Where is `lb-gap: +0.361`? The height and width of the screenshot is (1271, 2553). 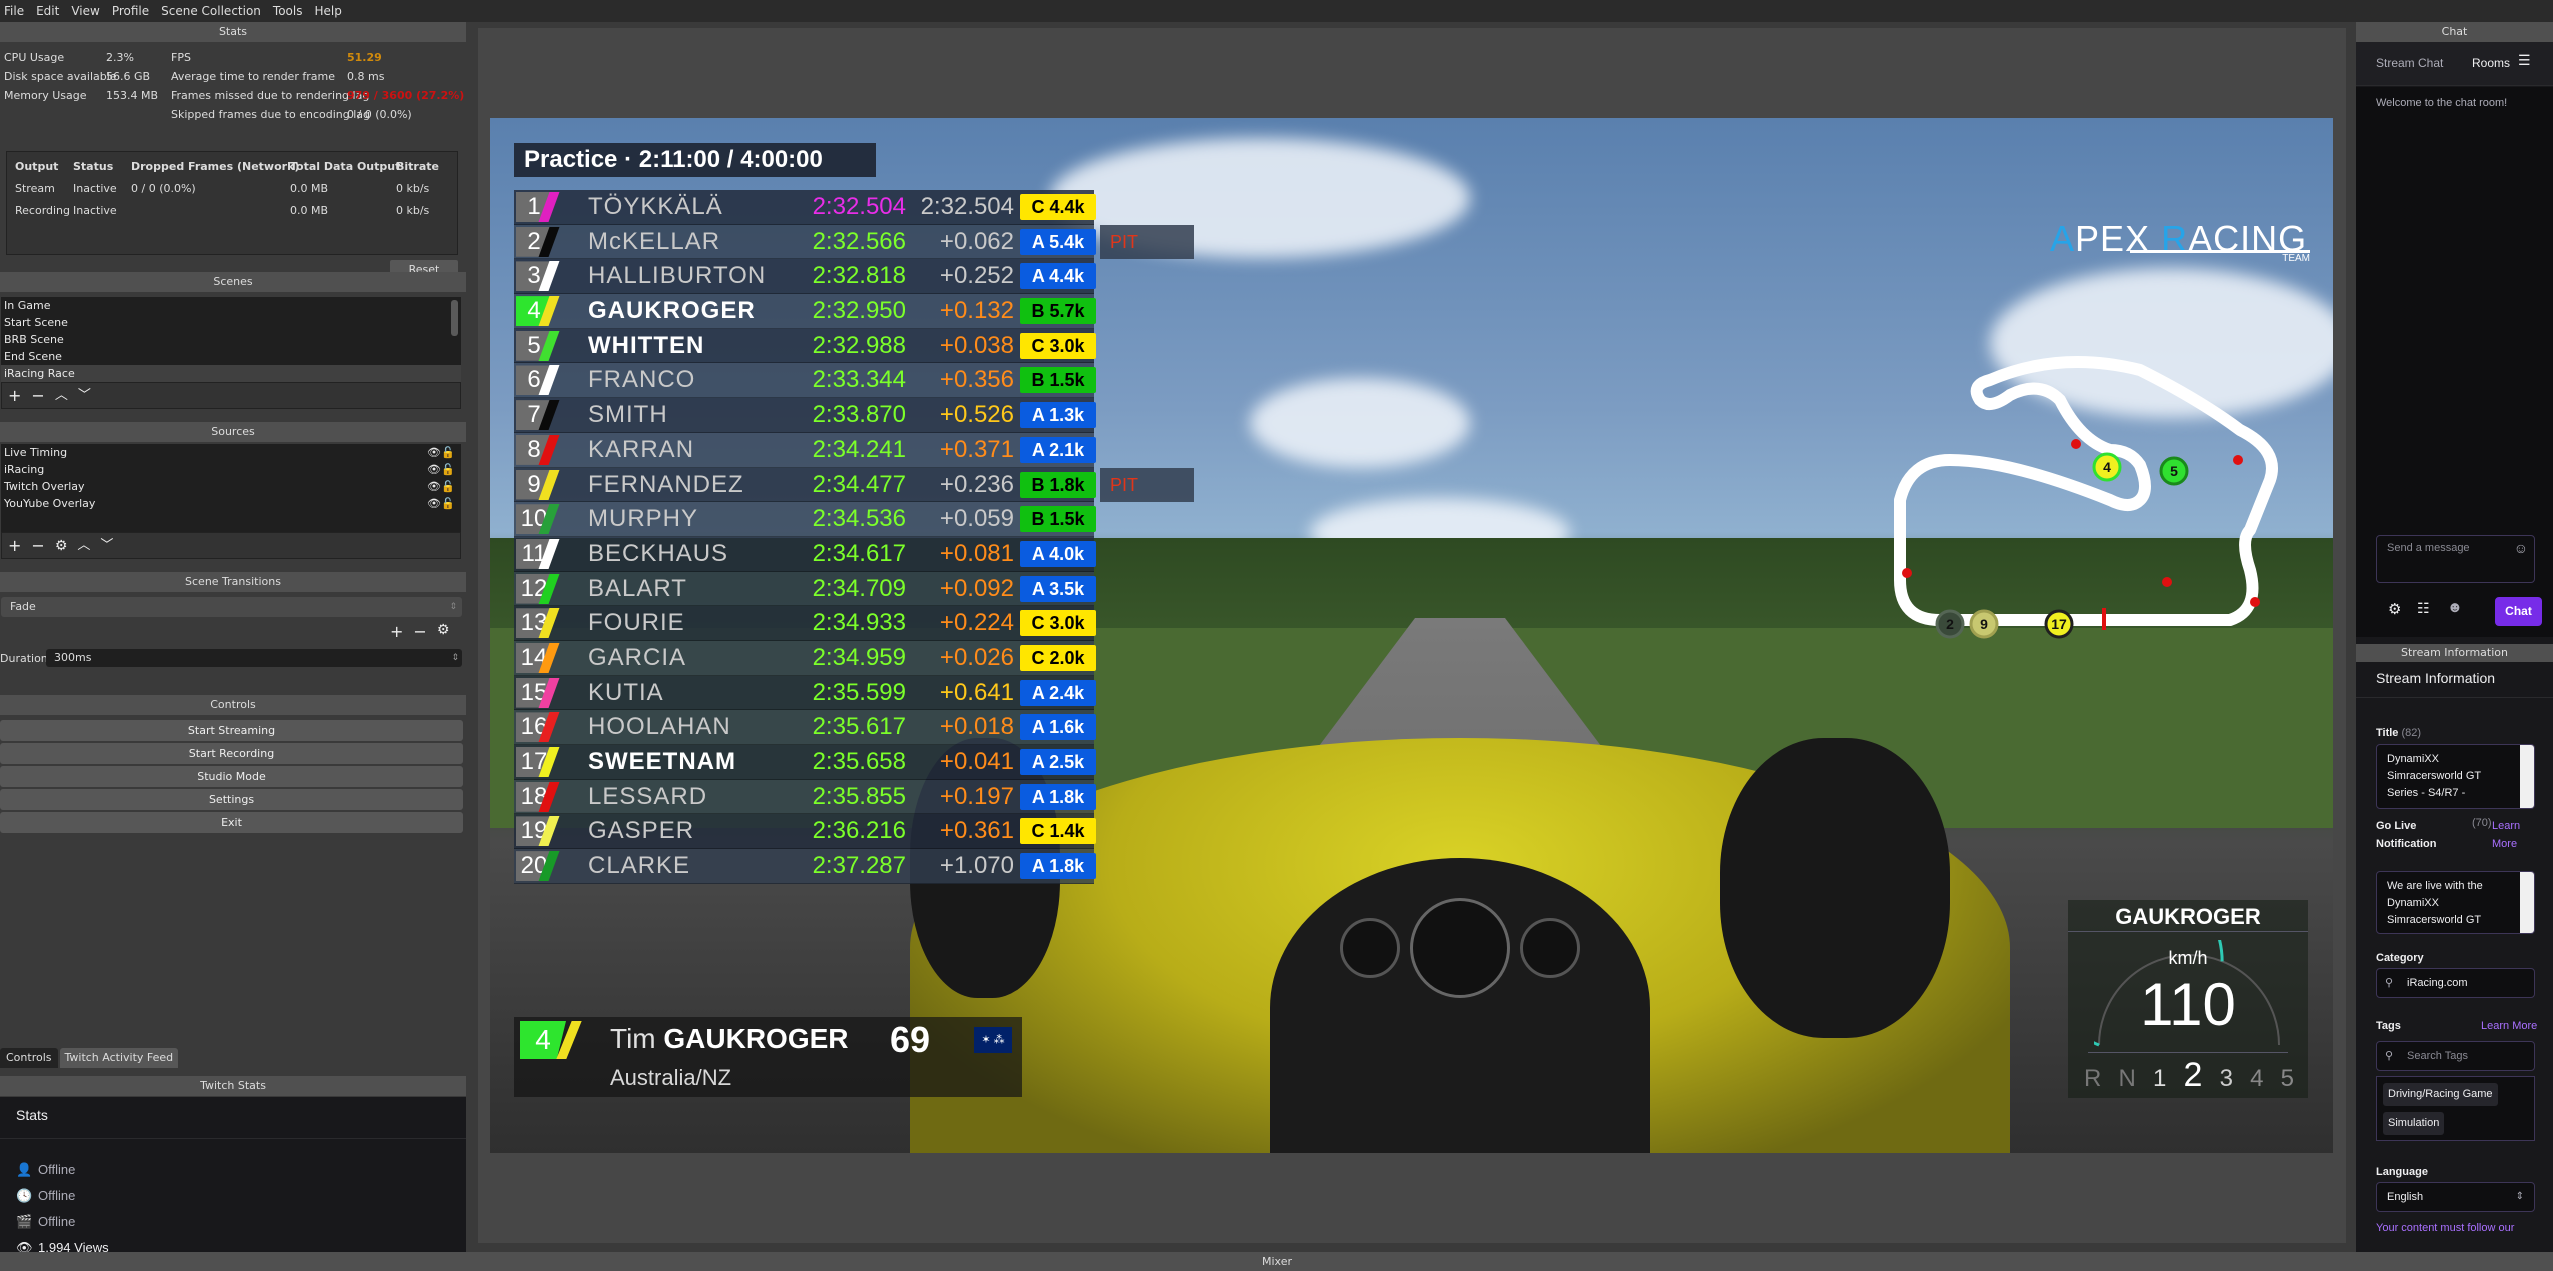 lb-gap: +0.361 is located at coordinates (976, 831).